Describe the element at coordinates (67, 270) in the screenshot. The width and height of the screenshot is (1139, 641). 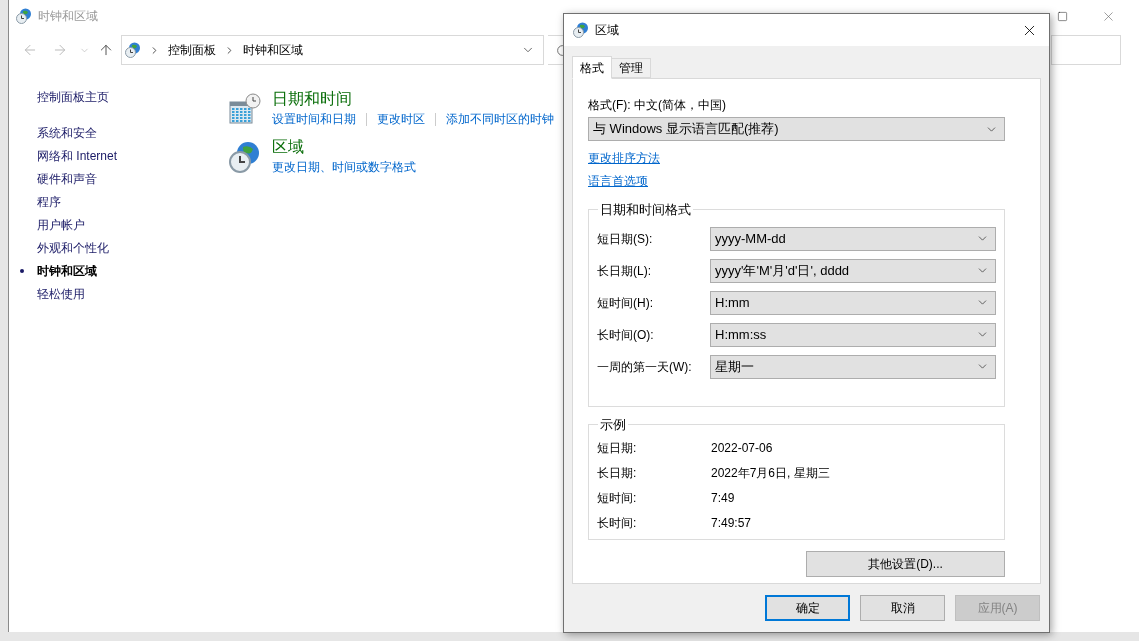
I see `sidebar-item: 时钟和区域` at that location.